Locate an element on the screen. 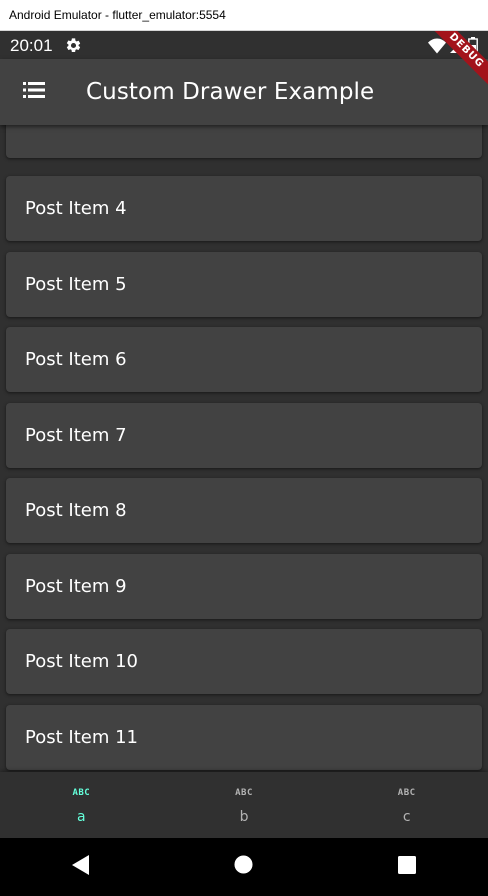  bottom-nav-label: b is located at coordinates (244, 817).